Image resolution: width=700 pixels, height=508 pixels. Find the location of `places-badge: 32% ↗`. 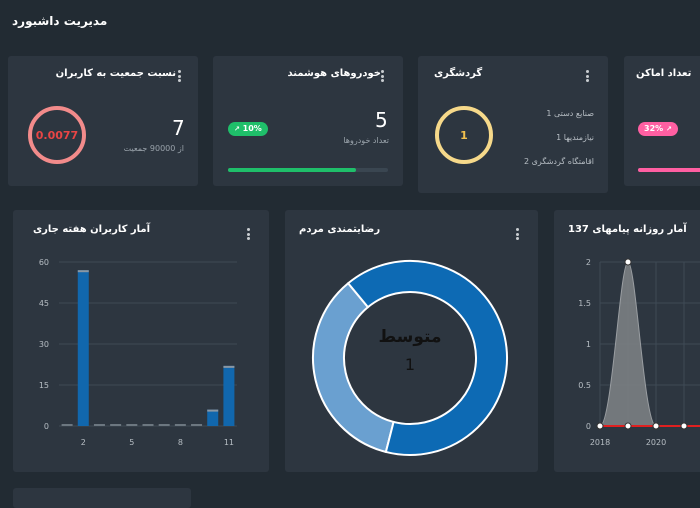

places-badge: 32% ↗ is located at coordinates (658, 129).